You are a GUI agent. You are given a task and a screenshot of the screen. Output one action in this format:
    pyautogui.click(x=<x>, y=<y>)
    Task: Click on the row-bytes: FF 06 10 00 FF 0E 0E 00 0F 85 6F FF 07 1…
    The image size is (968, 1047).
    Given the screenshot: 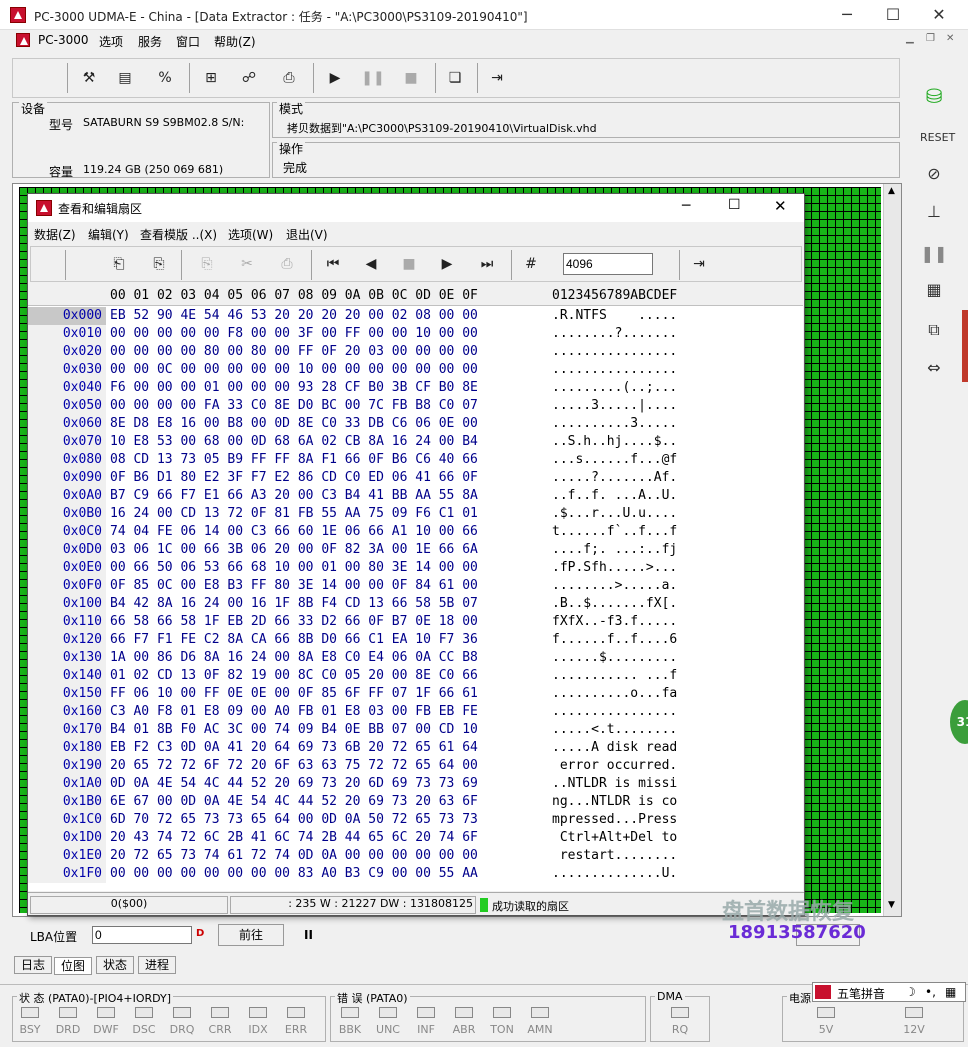 What is the action you would take?
    pyautogui.click(x=294, y=694)
    